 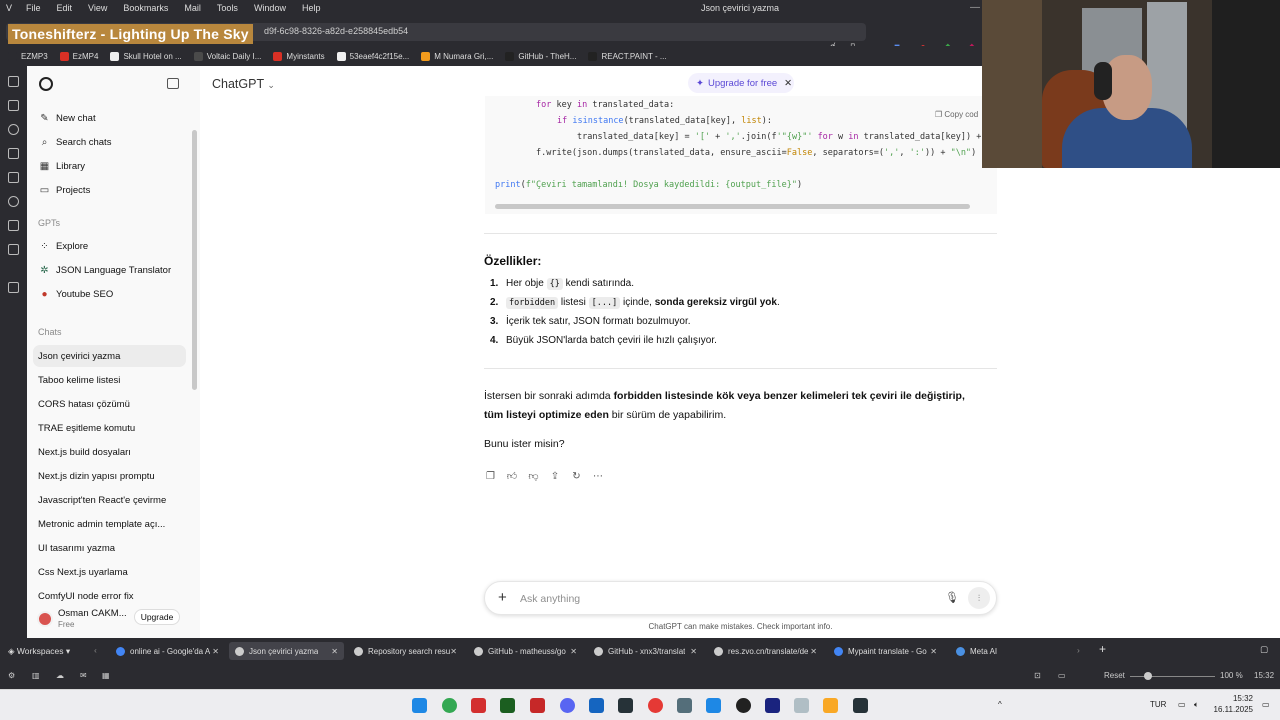 What do you see at coordinates (109, 596) in the screenshot?
I see `chat-history-item: ComfyUI node error fix` at bounding box center [109, 596].